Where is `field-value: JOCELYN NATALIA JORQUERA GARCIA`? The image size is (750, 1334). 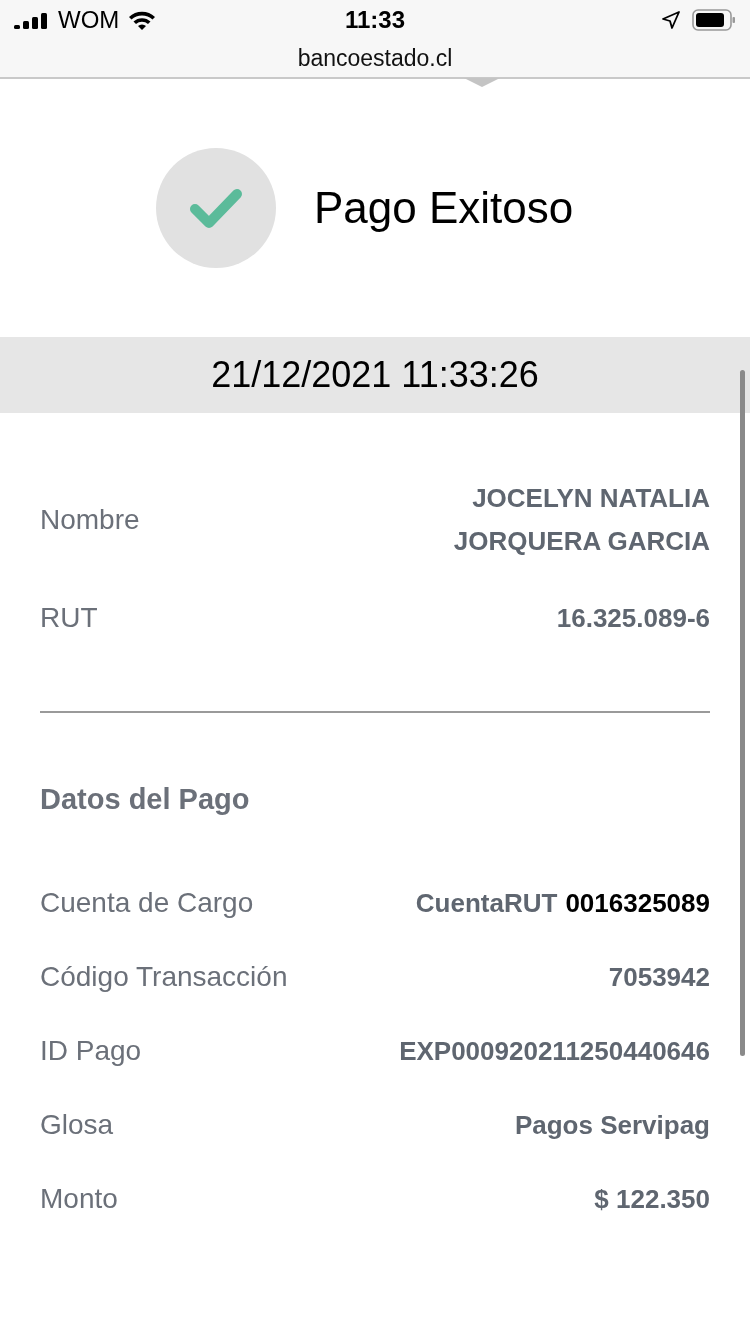 field-value: JOCELYN NATALIA JORQUERA GARCIA is located at coordinates (581, 520).